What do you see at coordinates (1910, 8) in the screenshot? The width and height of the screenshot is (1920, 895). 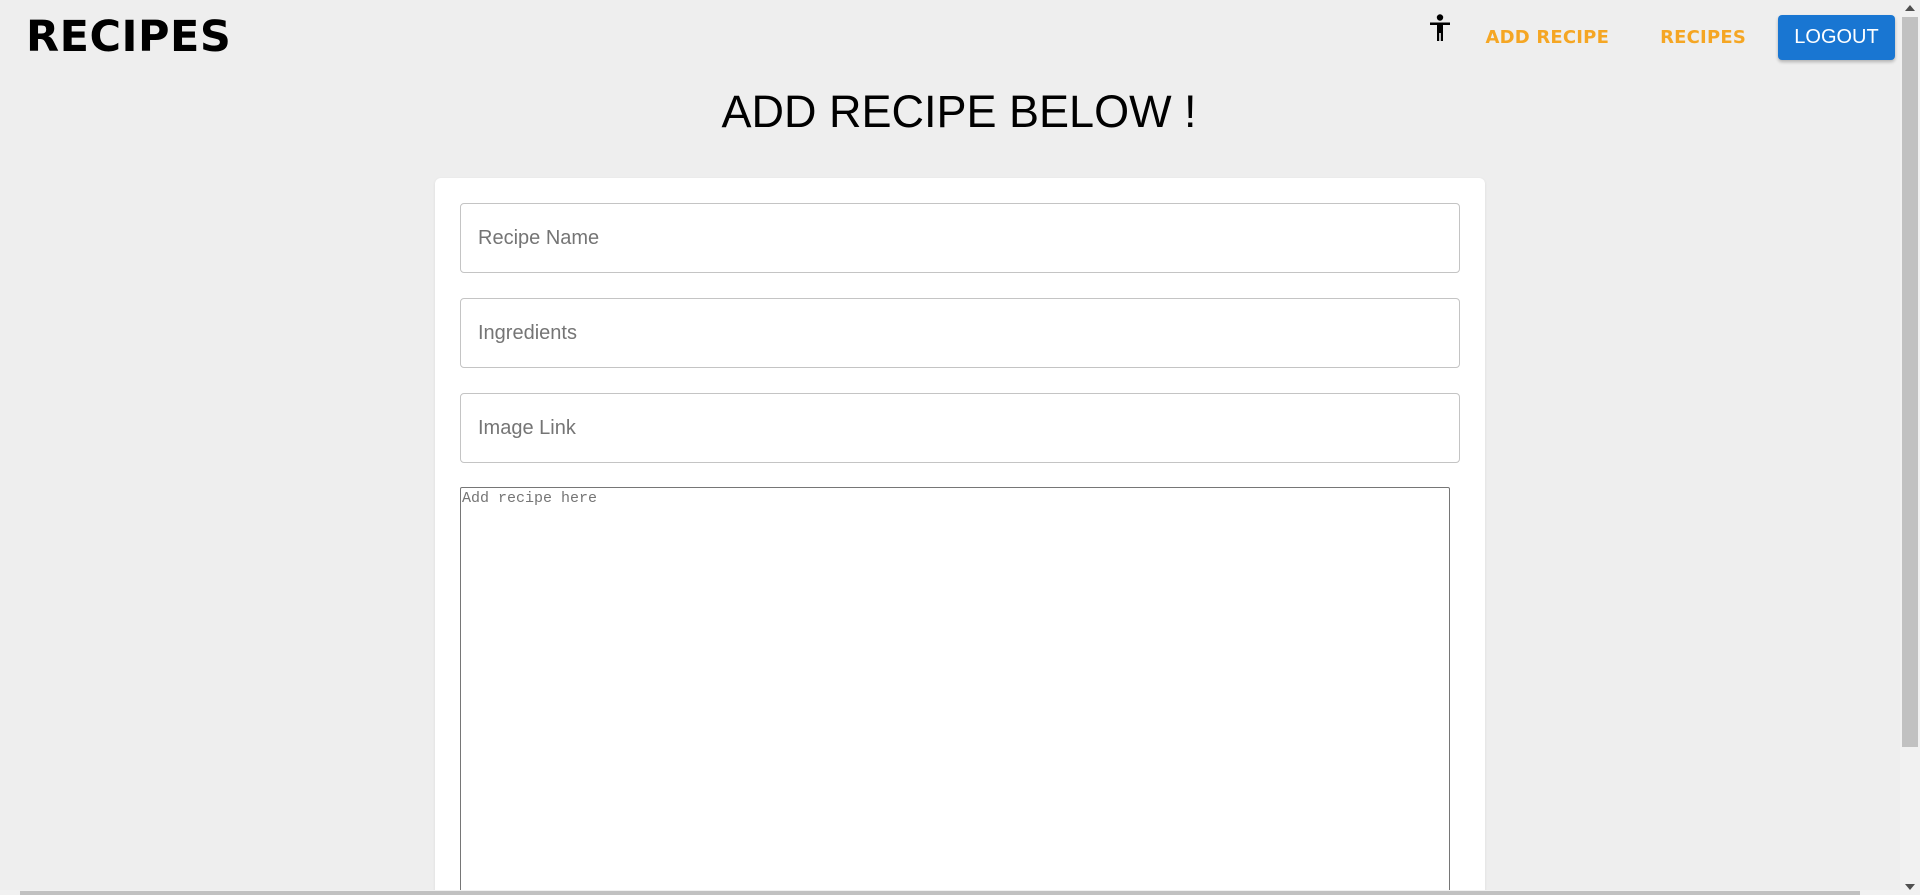 I see `scroll-up-arrow-icon` at bounding box center [1910, 8].